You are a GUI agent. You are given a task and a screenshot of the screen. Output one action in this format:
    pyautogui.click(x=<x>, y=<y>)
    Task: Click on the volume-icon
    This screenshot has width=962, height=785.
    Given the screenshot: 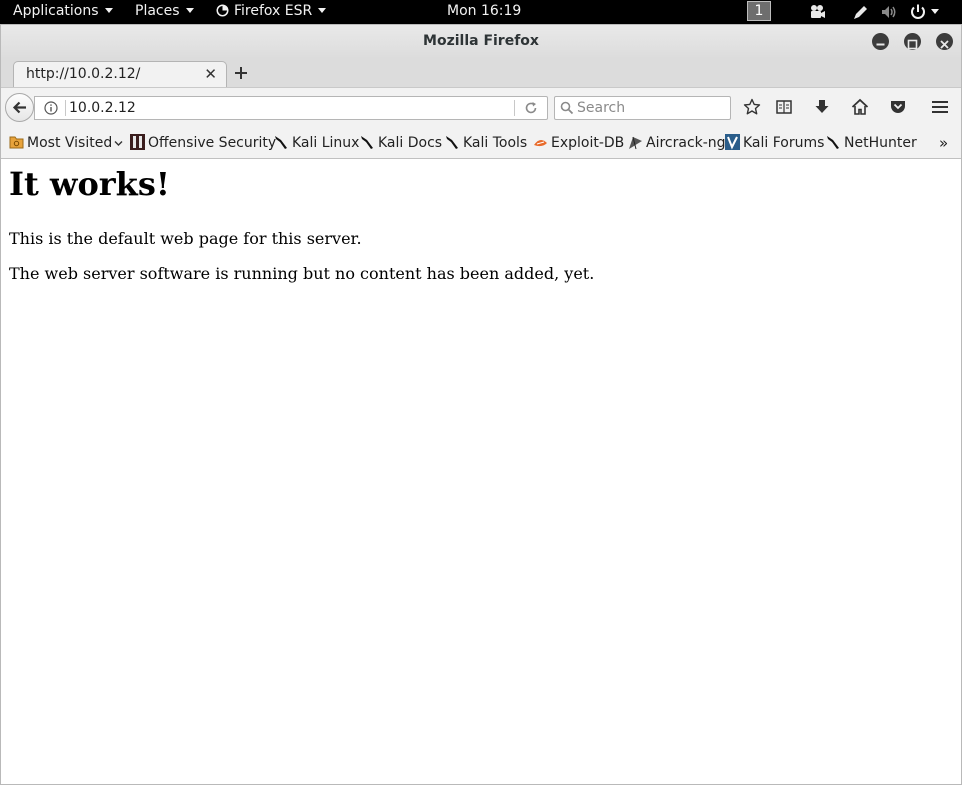 What is the action you would take?
    pyautogui.click(x=889, y=12)
    